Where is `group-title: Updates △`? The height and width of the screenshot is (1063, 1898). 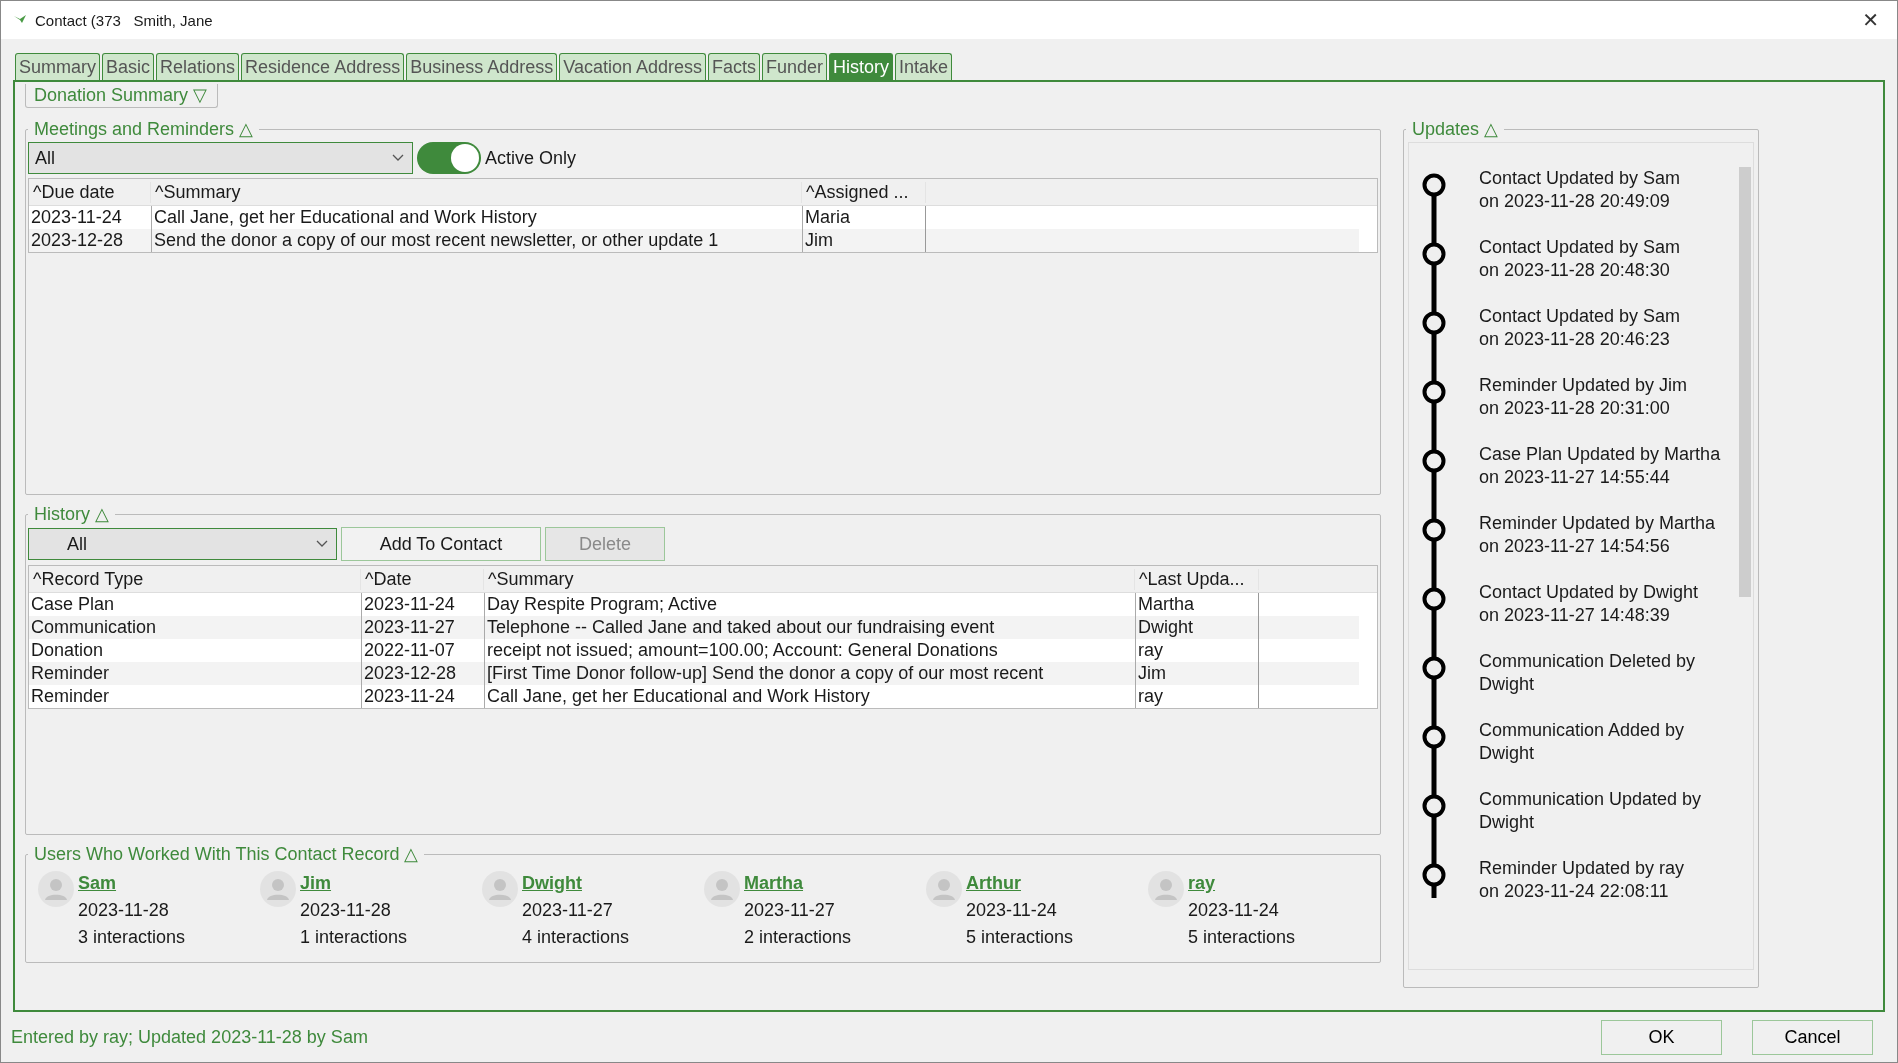 group-title: Updates △ is located at coordinates (1455, 129).